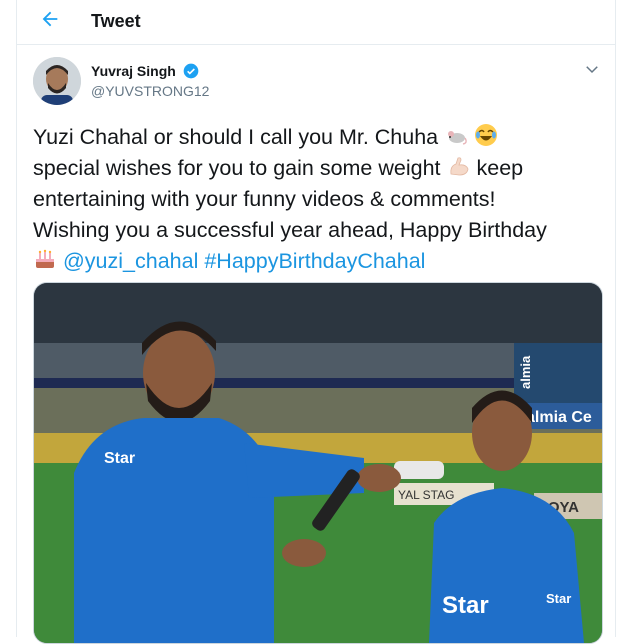 The image size is (628, 644). Describe the element at coordinates (150, 91) in the screenshot. I see `author-handle: @YUVSTRONG12` at that location.